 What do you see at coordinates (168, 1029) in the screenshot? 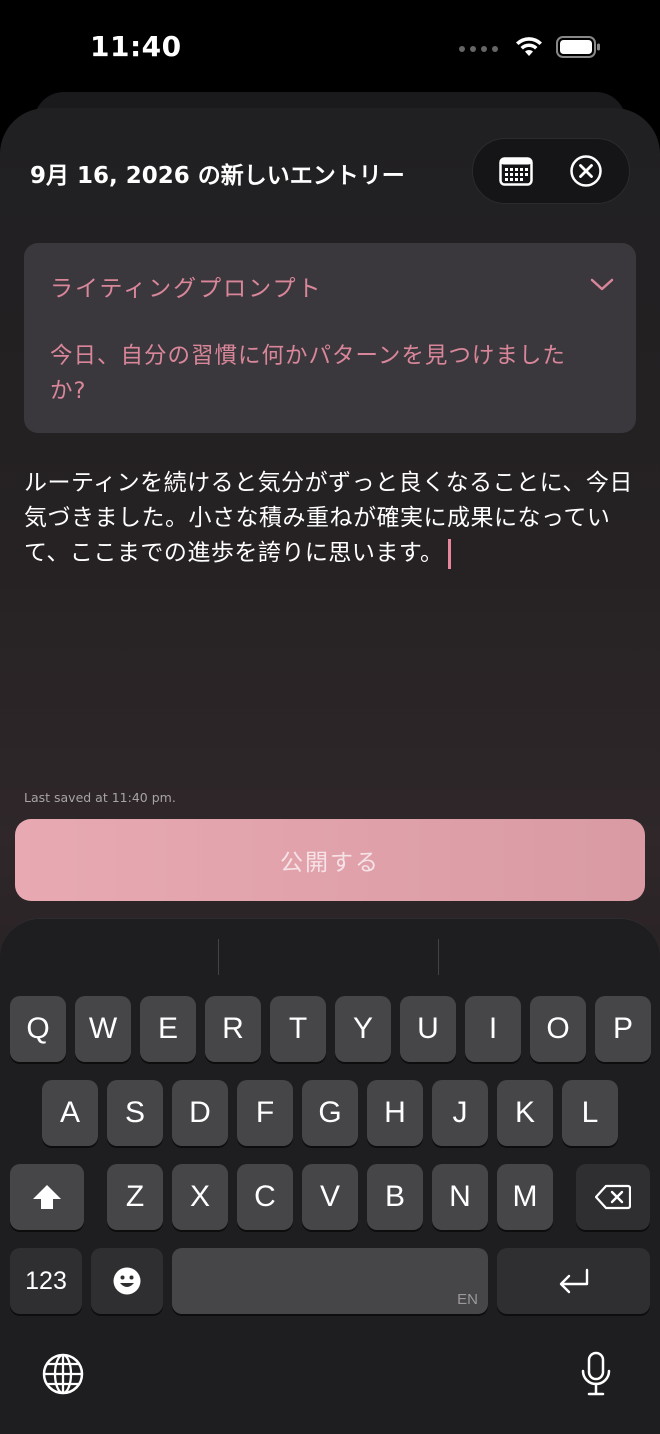
I see `key-e: E` at bounding box center [168, 1029].